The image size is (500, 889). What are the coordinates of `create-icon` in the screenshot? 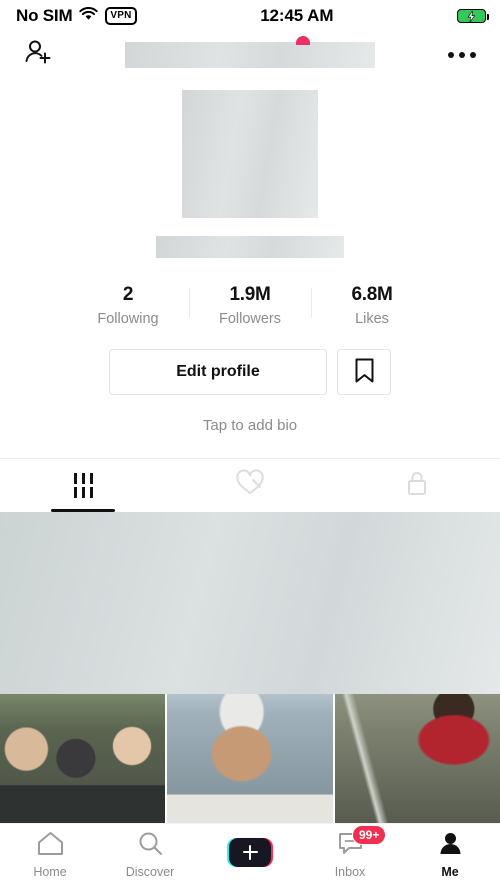 It's located at (250, 852).